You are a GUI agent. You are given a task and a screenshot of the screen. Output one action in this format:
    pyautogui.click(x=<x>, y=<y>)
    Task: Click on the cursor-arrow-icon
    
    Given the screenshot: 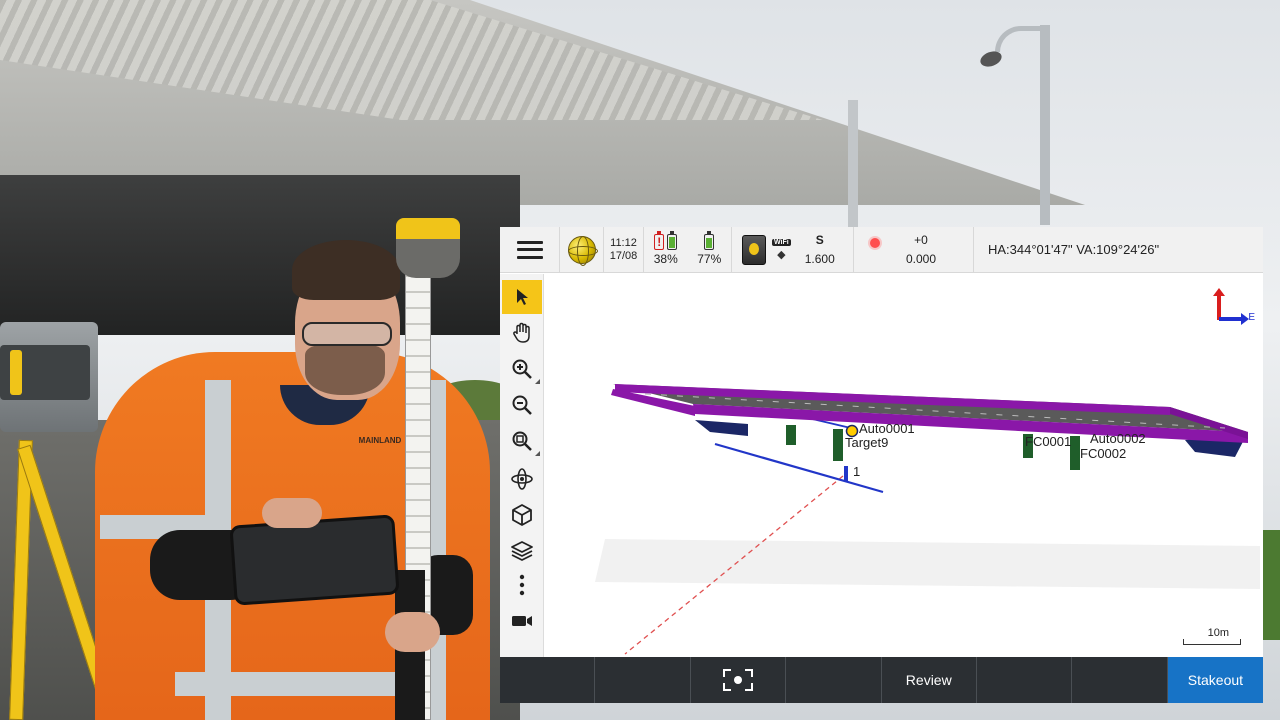 What is the action you would take?
    pyautogui.click(x=522, y=297)
    